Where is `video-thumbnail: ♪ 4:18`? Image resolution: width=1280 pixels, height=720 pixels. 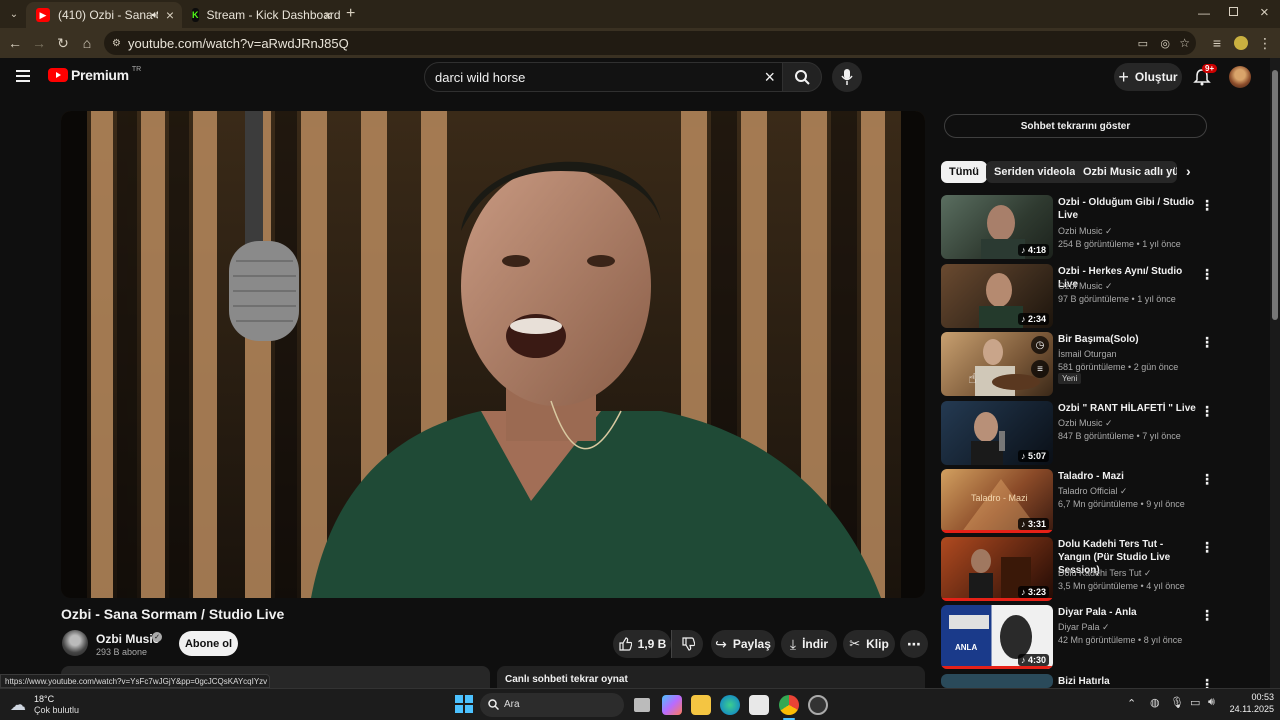
video-thumbnail: ♪ 4:18 is located at coordinates (997, 227).